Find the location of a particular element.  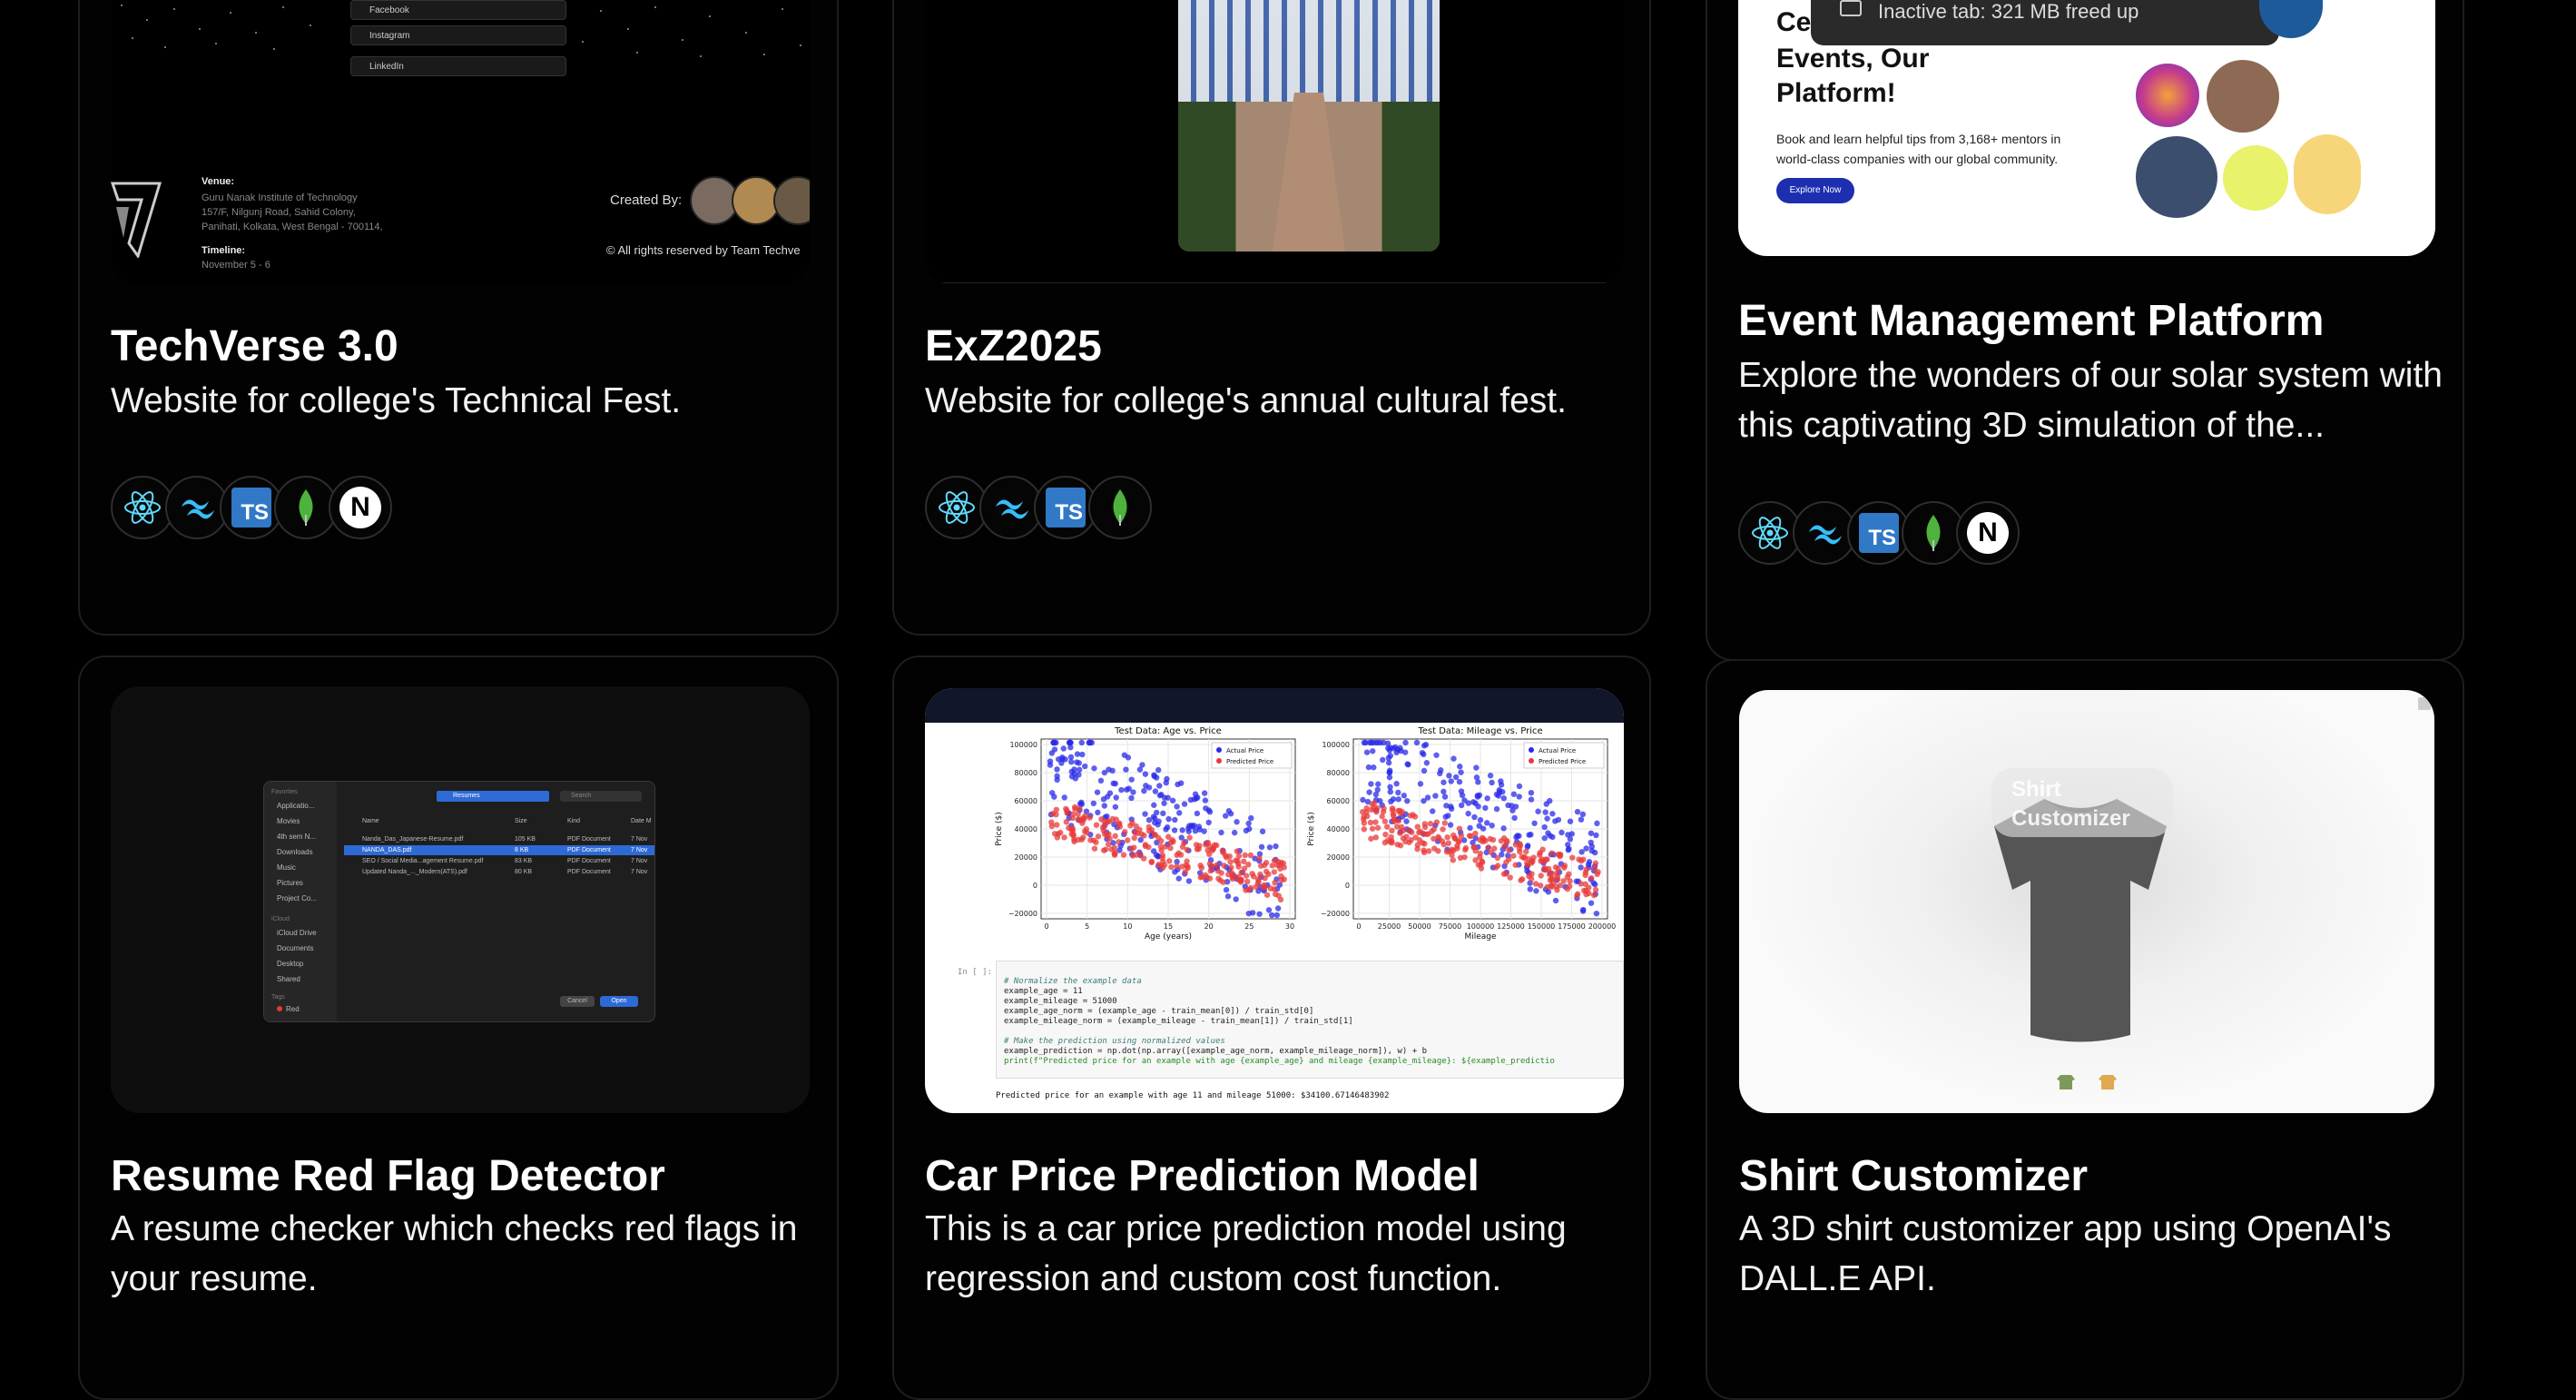

file-row-selected: NANDA_DAS.pdf 8 KB PDF Document 7 Nov is located at coordinates (499, 850).